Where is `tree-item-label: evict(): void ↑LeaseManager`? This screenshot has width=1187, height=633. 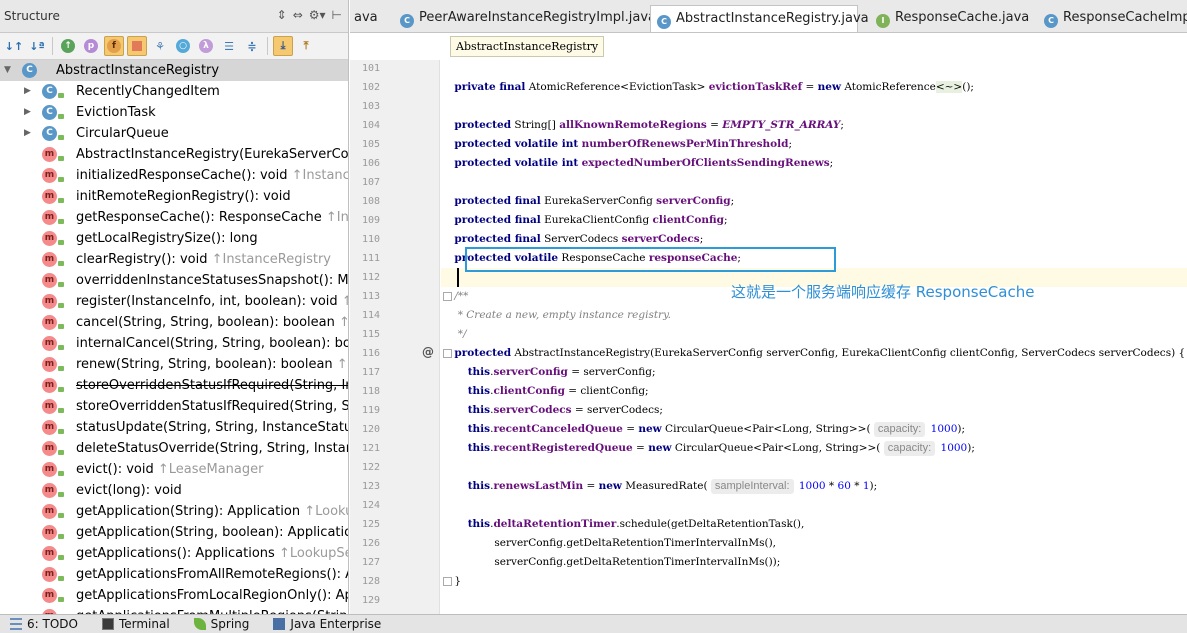 tree-item-label: evict(): void ↑LeaseManager is located at coordinates (169, 469).